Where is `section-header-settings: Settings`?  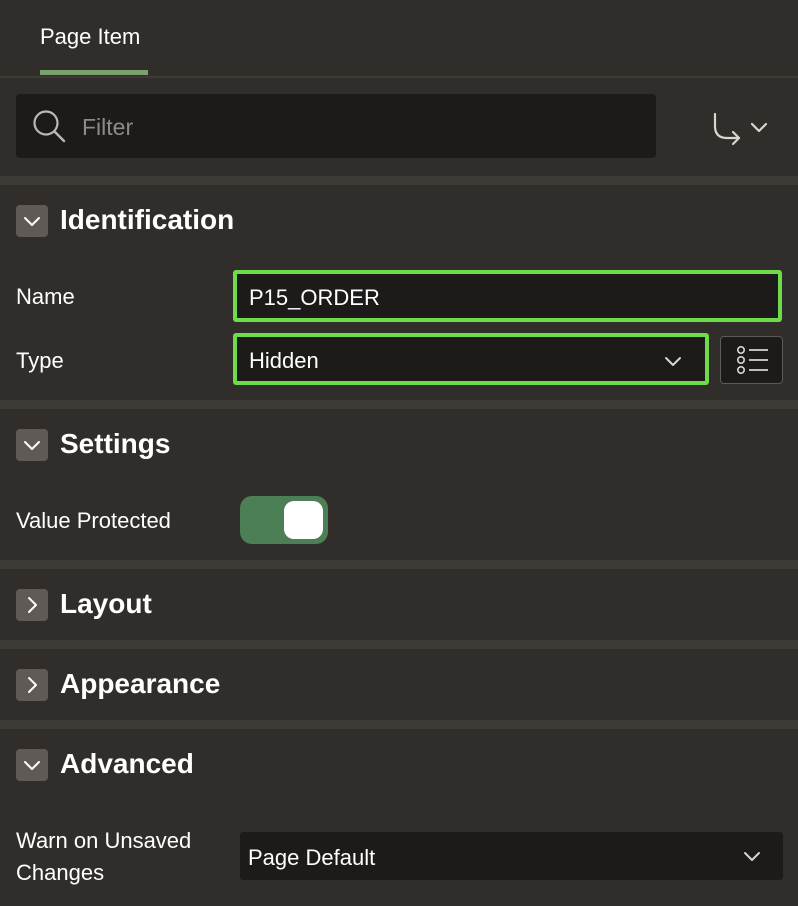 section-header-settings: Settings is located at coordinates (399, 444).